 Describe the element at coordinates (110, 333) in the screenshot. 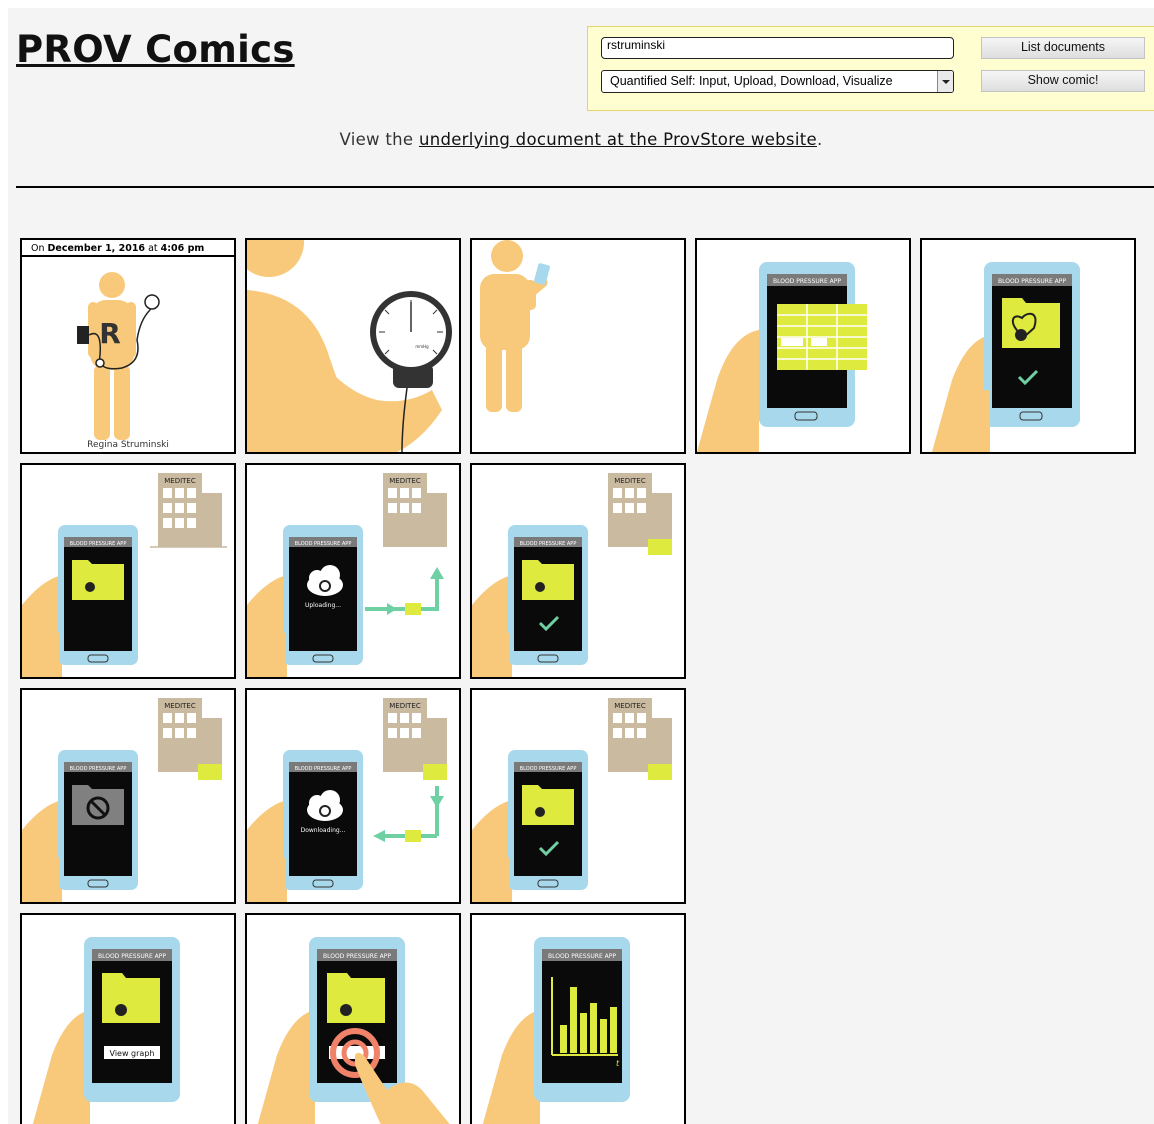

I see `svg-text: R` at that location.